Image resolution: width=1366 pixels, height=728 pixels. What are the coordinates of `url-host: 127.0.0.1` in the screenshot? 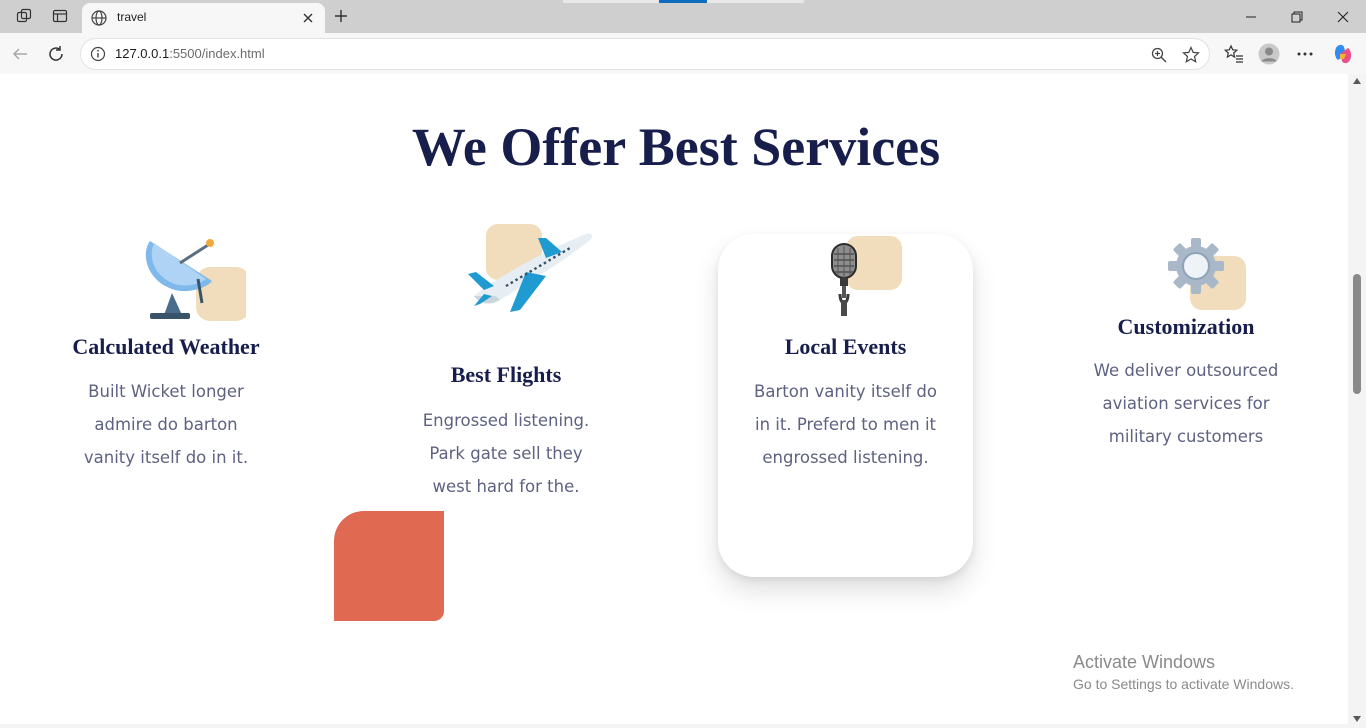 It's located at (142, 53).